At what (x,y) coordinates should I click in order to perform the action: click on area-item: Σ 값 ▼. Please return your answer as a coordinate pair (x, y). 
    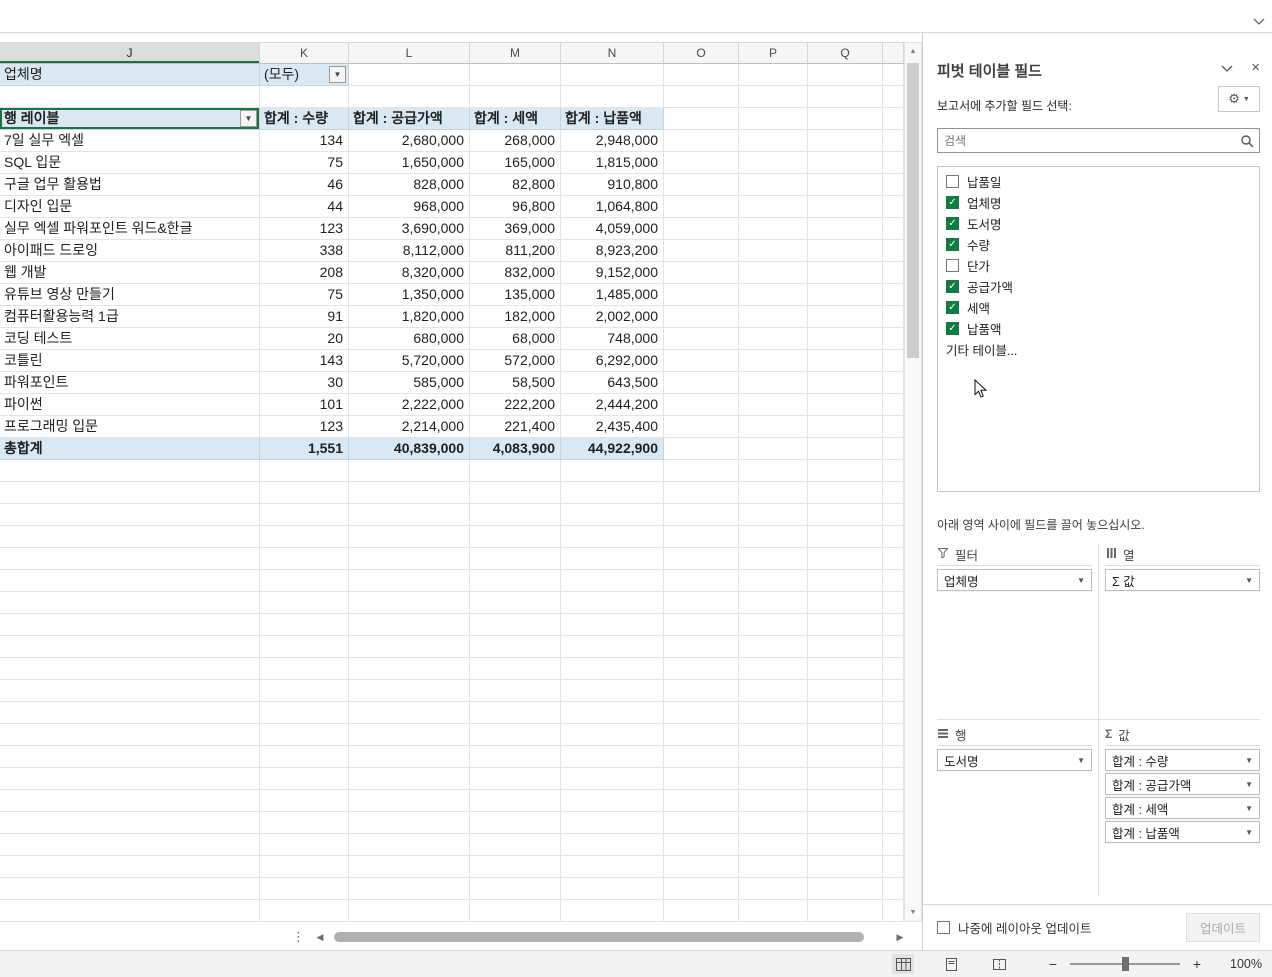
    Looking at the image, I should click on (1182, 580).